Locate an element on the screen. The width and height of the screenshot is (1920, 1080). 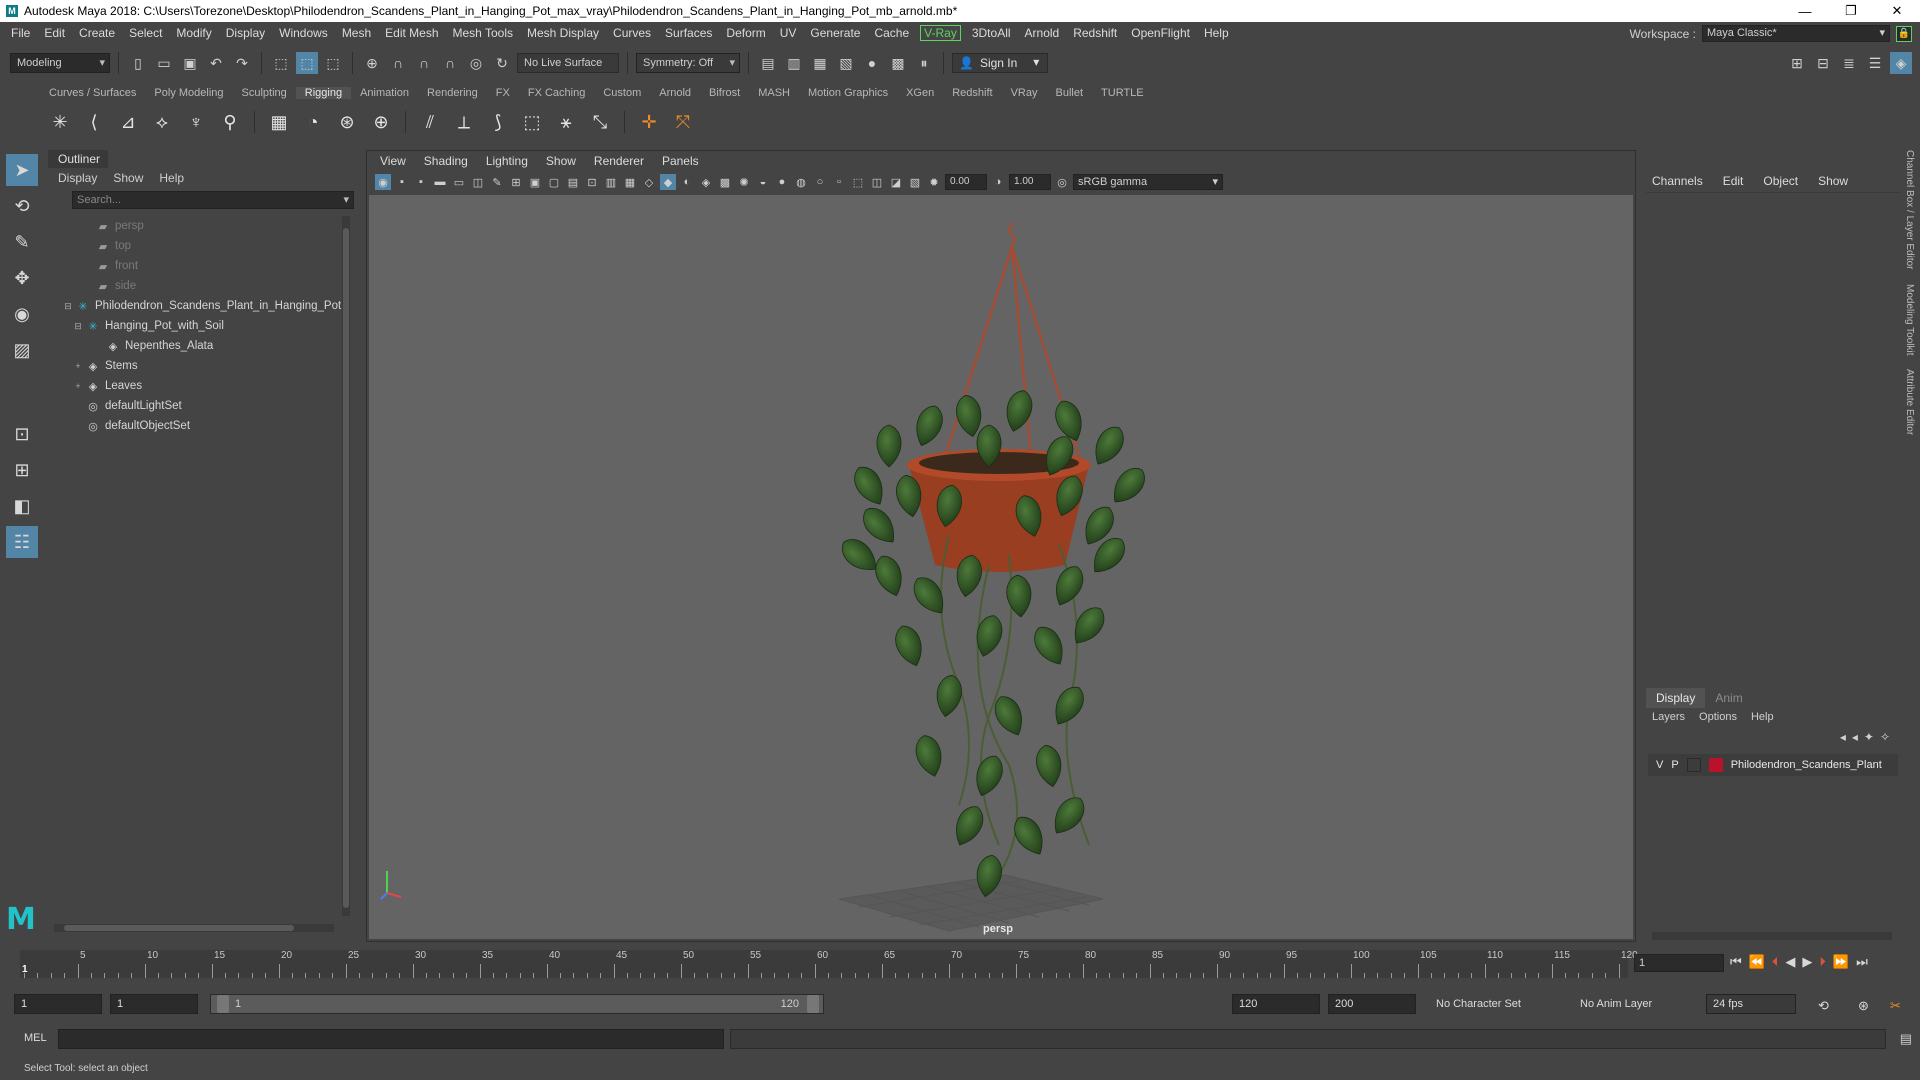
side-tab-attribute-editor: Attribute Editor is located at coordinates (1909, 402).